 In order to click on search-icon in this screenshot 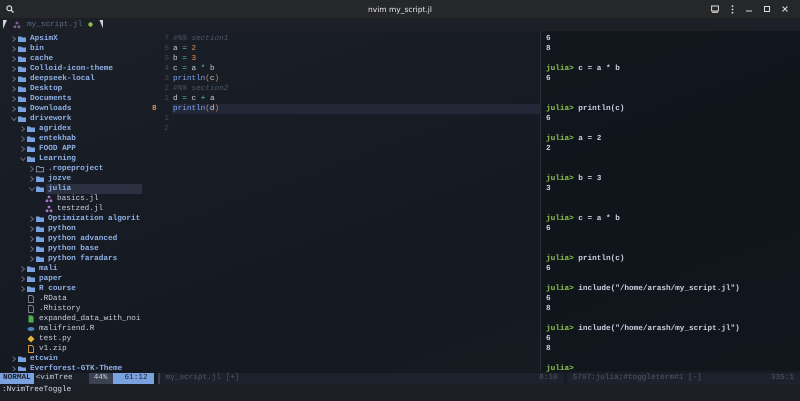, I will do `click(10, 9)`.